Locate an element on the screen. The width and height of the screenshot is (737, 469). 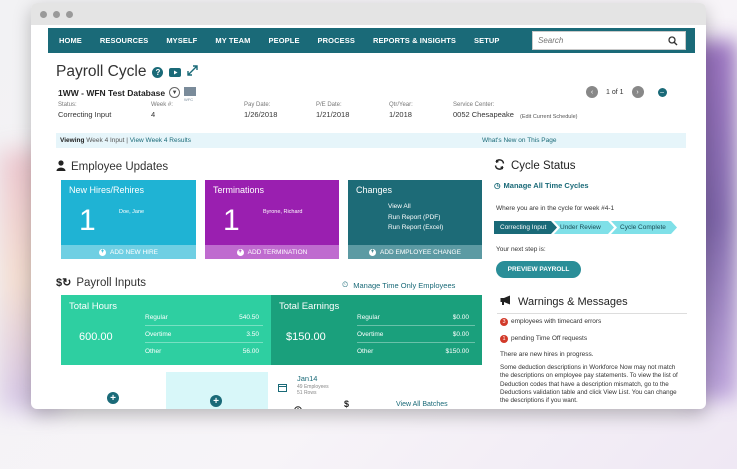
viewing-label: Viewing is located at coordinates (72, 140).